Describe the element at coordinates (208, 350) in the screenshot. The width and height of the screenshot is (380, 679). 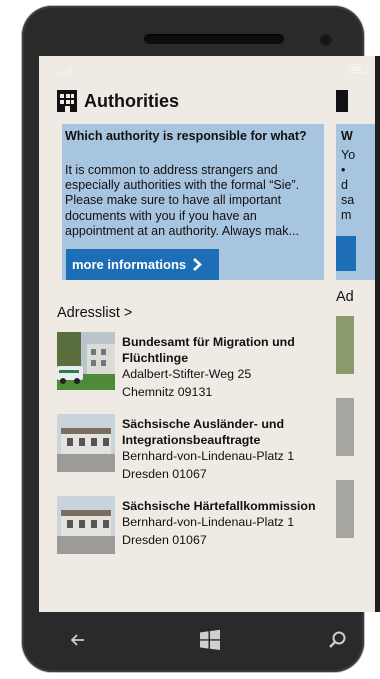
I see `authority-name: Bundesamt für Migration und Flüchtlinge` at that location.